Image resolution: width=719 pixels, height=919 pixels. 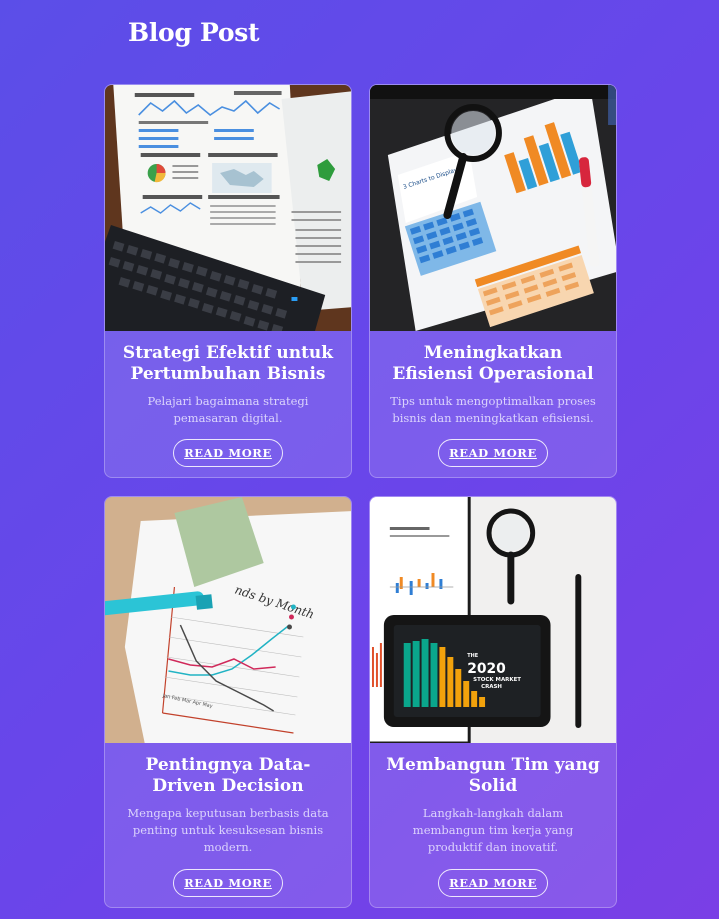 What do you see at coordinates (194, 32) in the screenshot?
I see `page-title: Blog Post` at bounding box center [194, 32].